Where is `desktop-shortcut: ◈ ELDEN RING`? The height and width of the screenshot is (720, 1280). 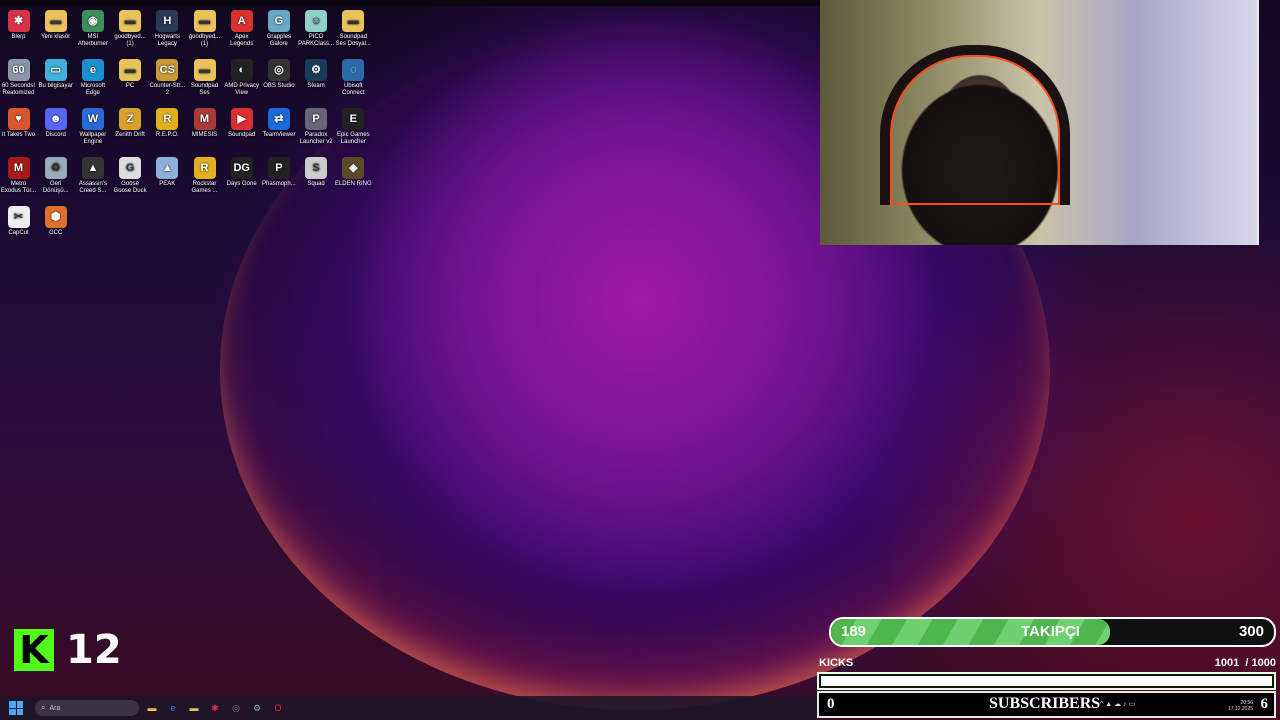 desktop-shortcut: ◈ ELDEN RING is located at coordinates (353, 172).